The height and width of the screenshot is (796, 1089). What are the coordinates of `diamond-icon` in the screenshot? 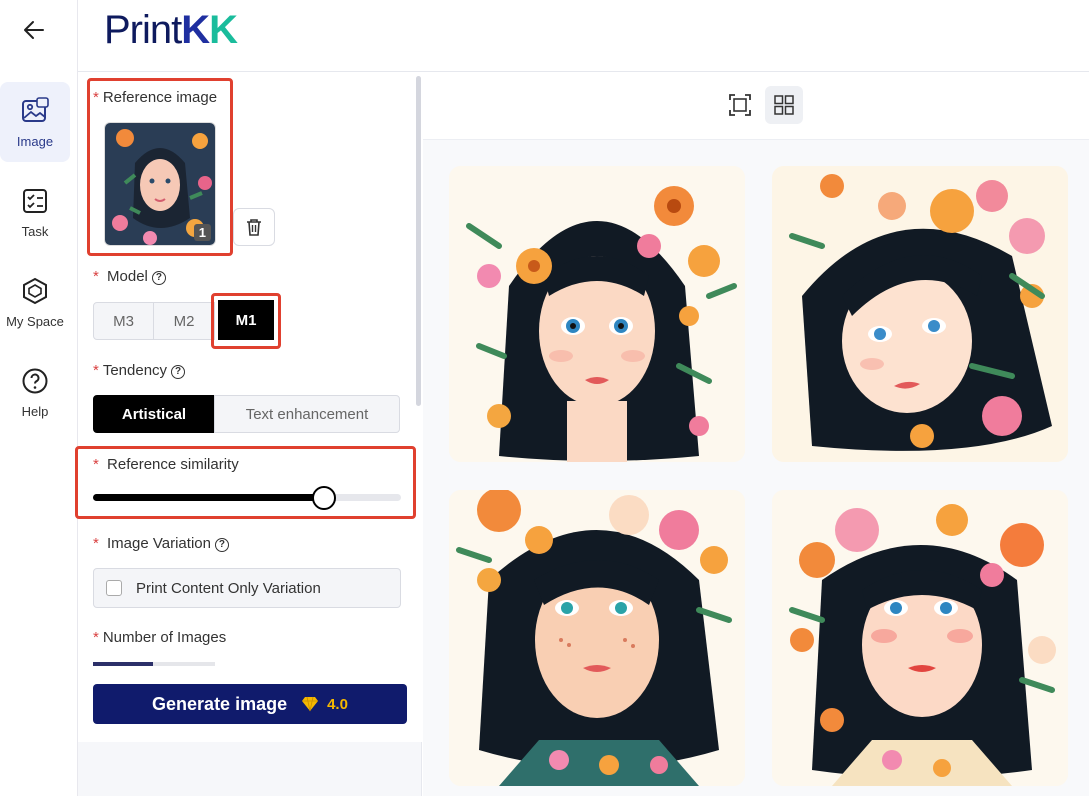 It's located at (310, 704).